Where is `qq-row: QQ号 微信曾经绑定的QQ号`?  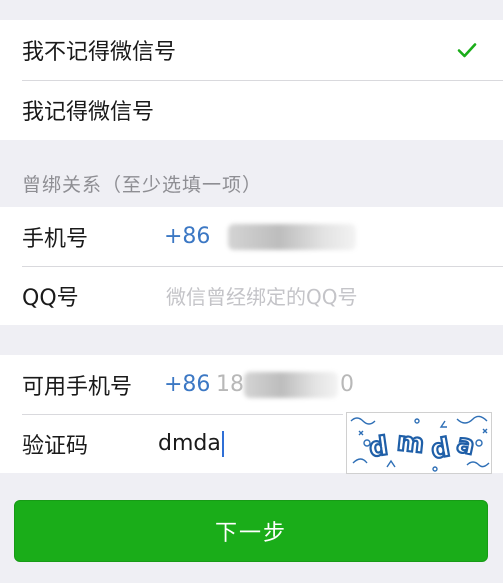 qq-row: QQ号 微信曾经绑定的QQ号 is located at coordinates (251, 295).